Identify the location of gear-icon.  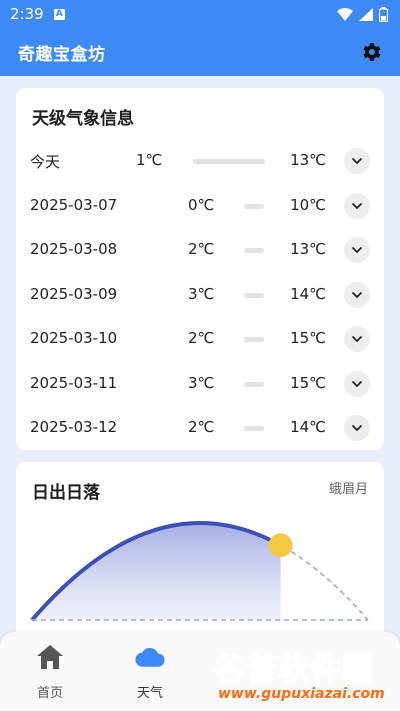
(372, 52).